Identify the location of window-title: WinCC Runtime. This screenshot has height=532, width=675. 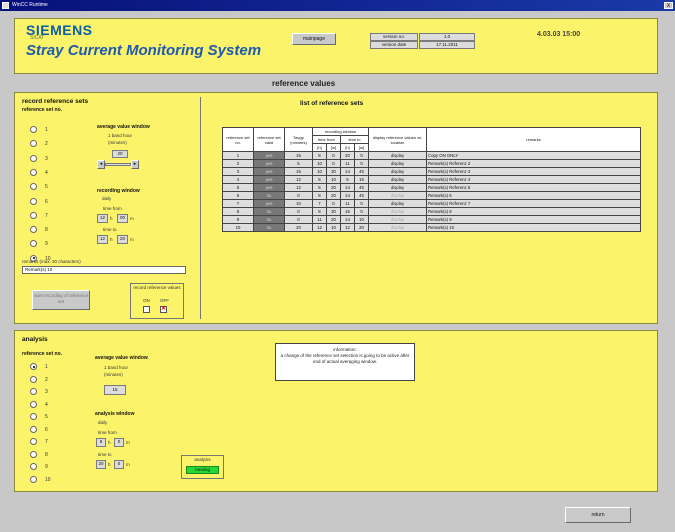
(30, 5).